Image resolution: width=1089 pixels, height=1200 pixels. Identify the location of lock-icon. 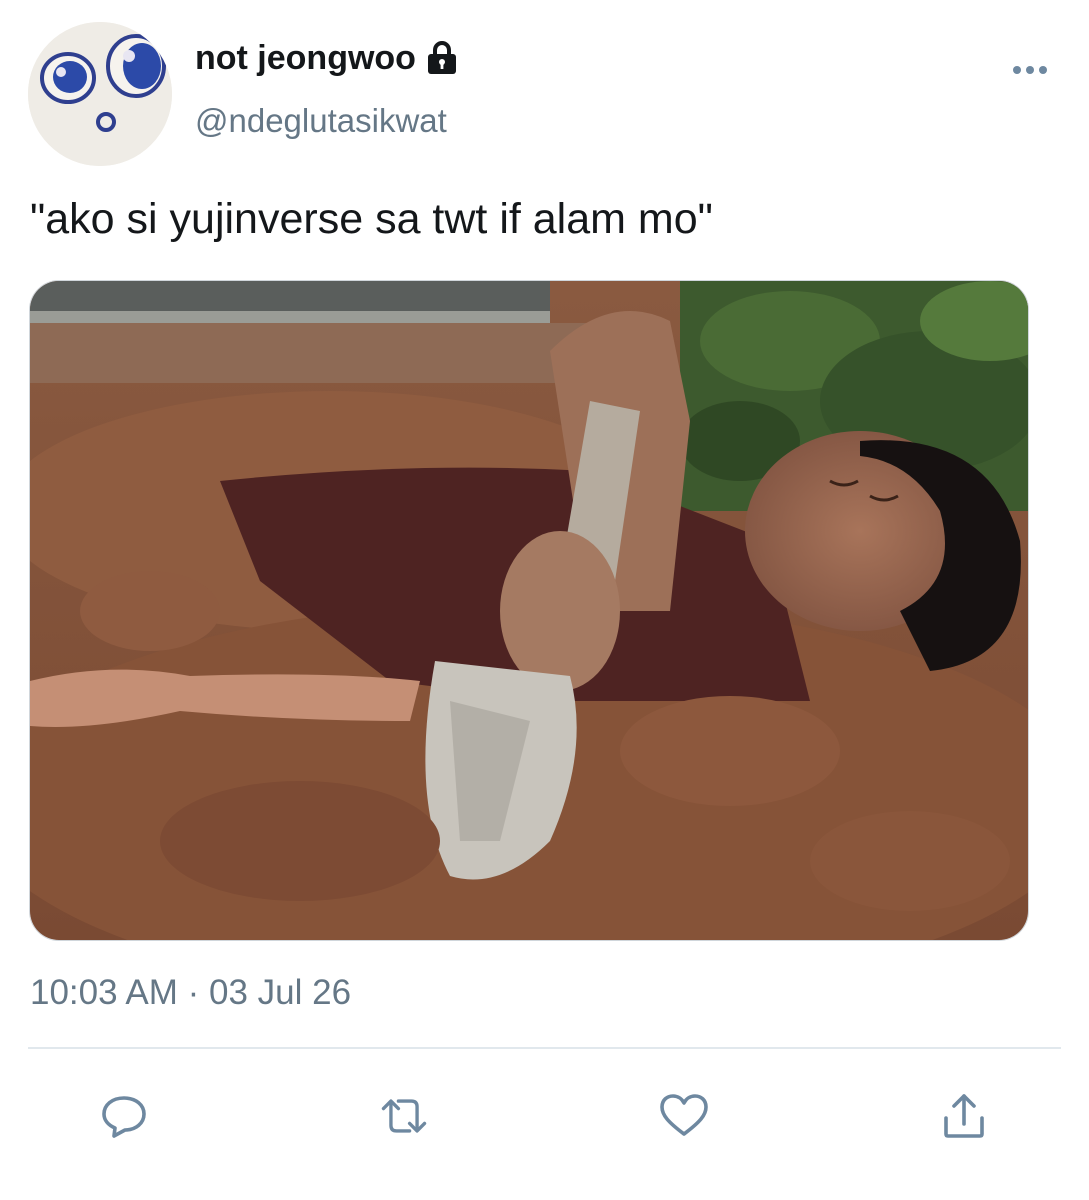
(442, 58).